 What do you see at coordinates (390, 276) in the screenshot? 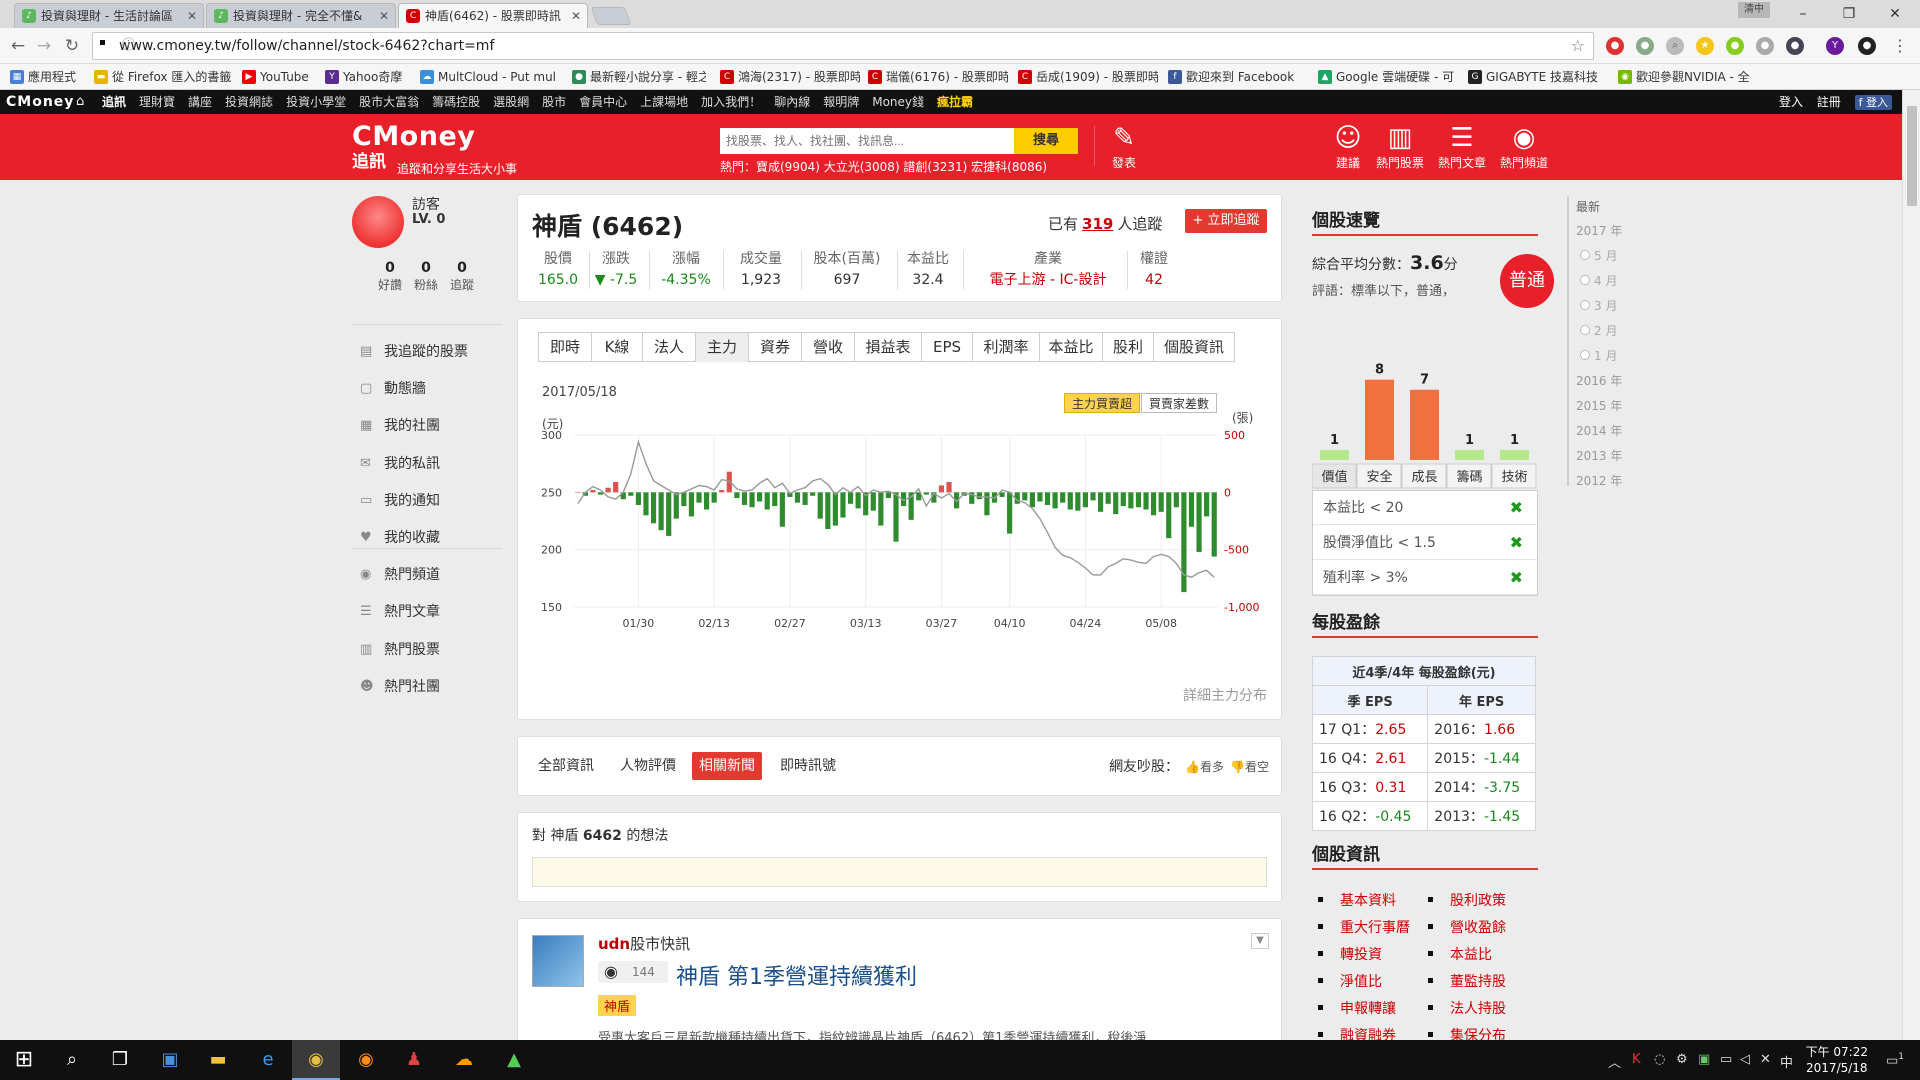
I see `stat-likes: 0 好讚` at bounding box center [390, 276].